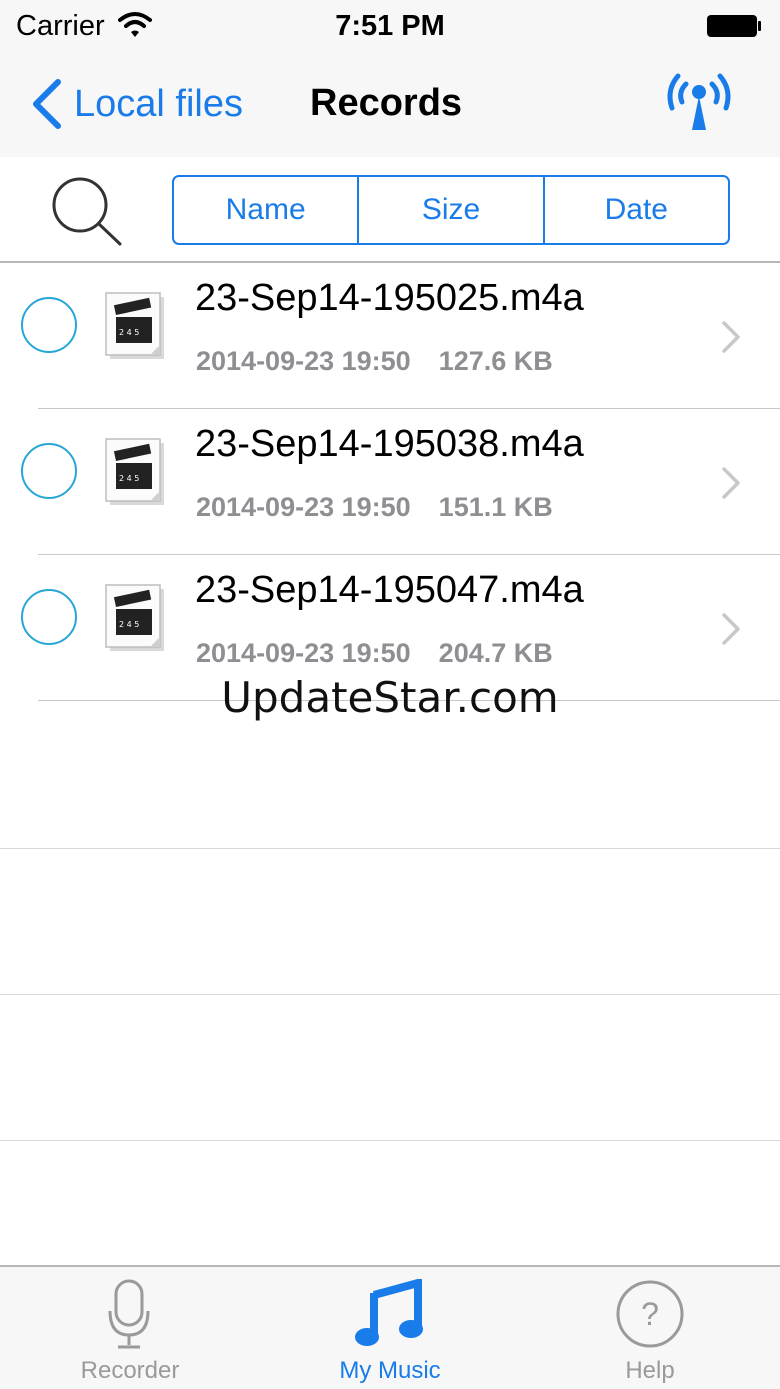 The height and width of the screenshot is (1389, 780). I want to click on tab-recorder: Recorder, so click(130, 1328).